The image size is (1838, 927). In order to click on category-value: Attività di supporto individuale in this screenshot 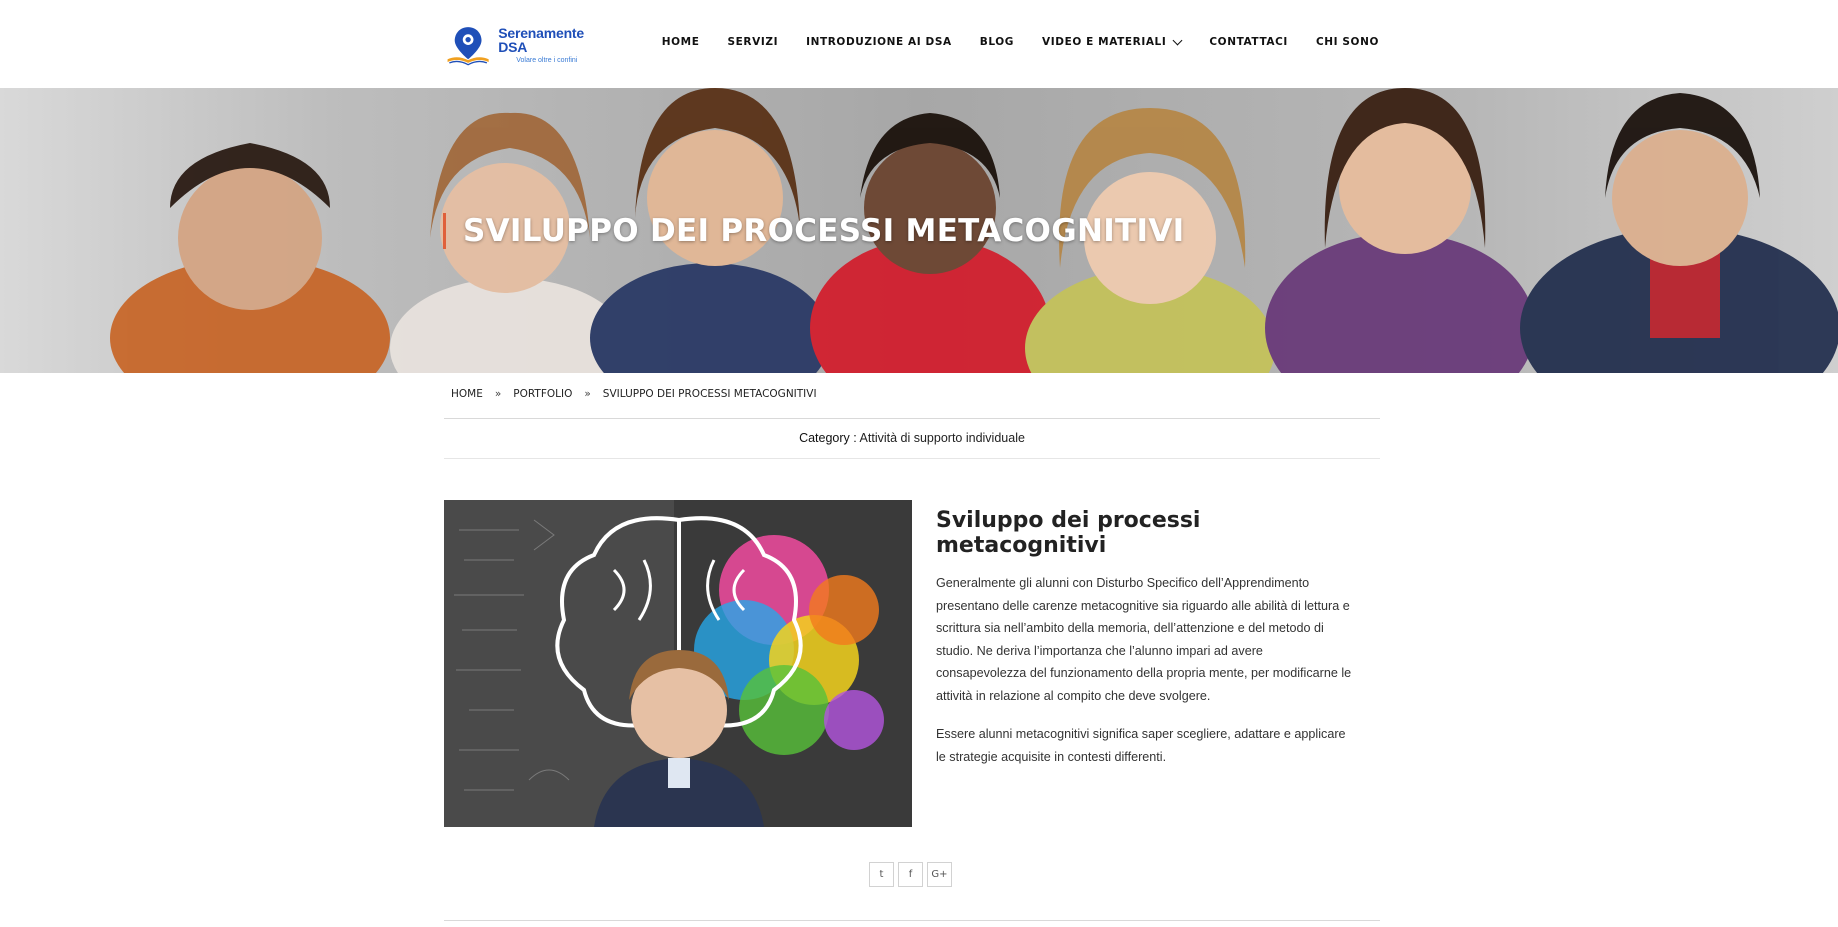, I will do `click(942, 438)`.